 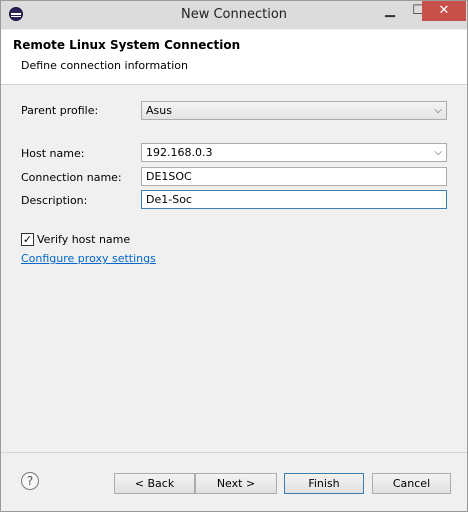 I want to click on connection-name-field: DE1SOC, so click(x=294, y=176).